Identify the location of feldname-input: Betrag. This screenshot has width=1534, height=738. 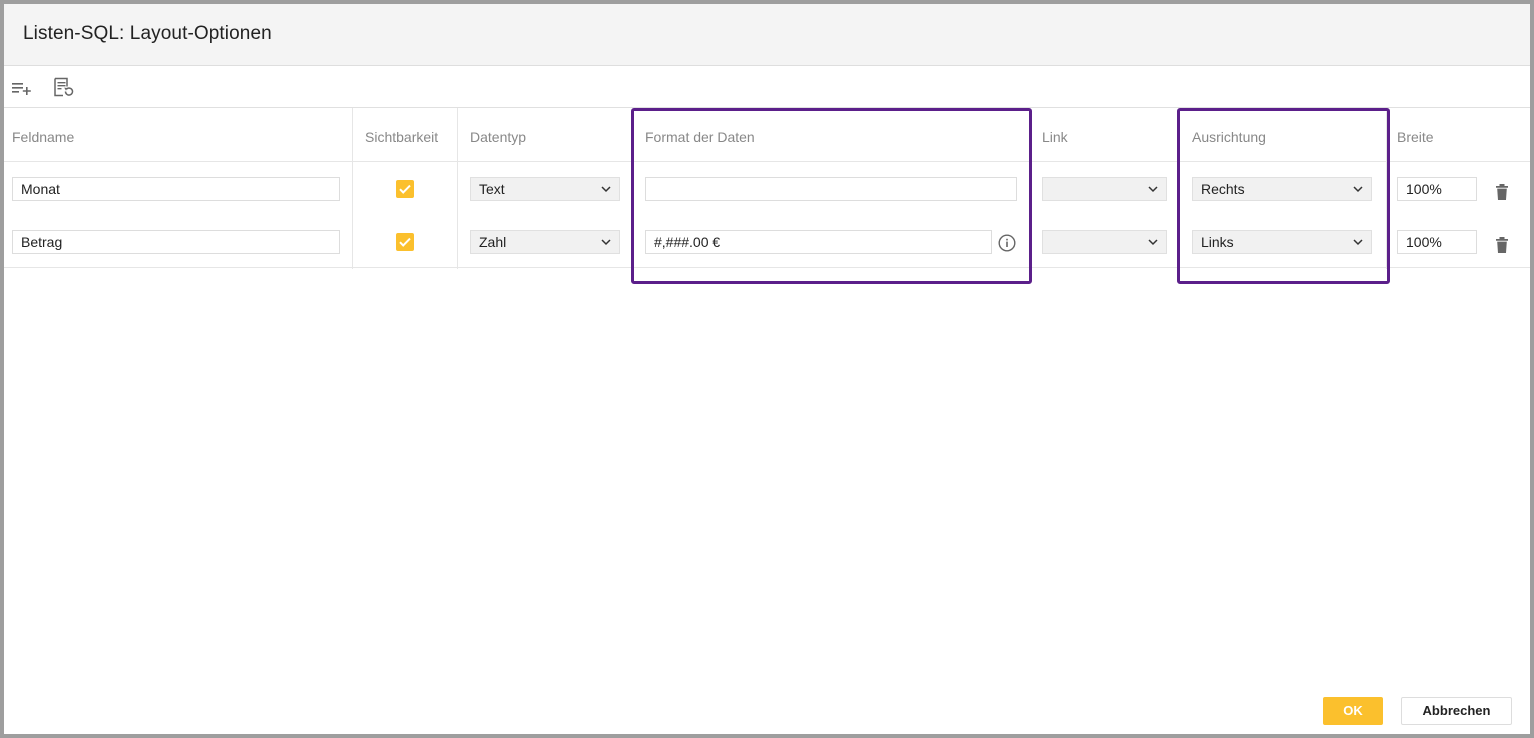
(176, 242).